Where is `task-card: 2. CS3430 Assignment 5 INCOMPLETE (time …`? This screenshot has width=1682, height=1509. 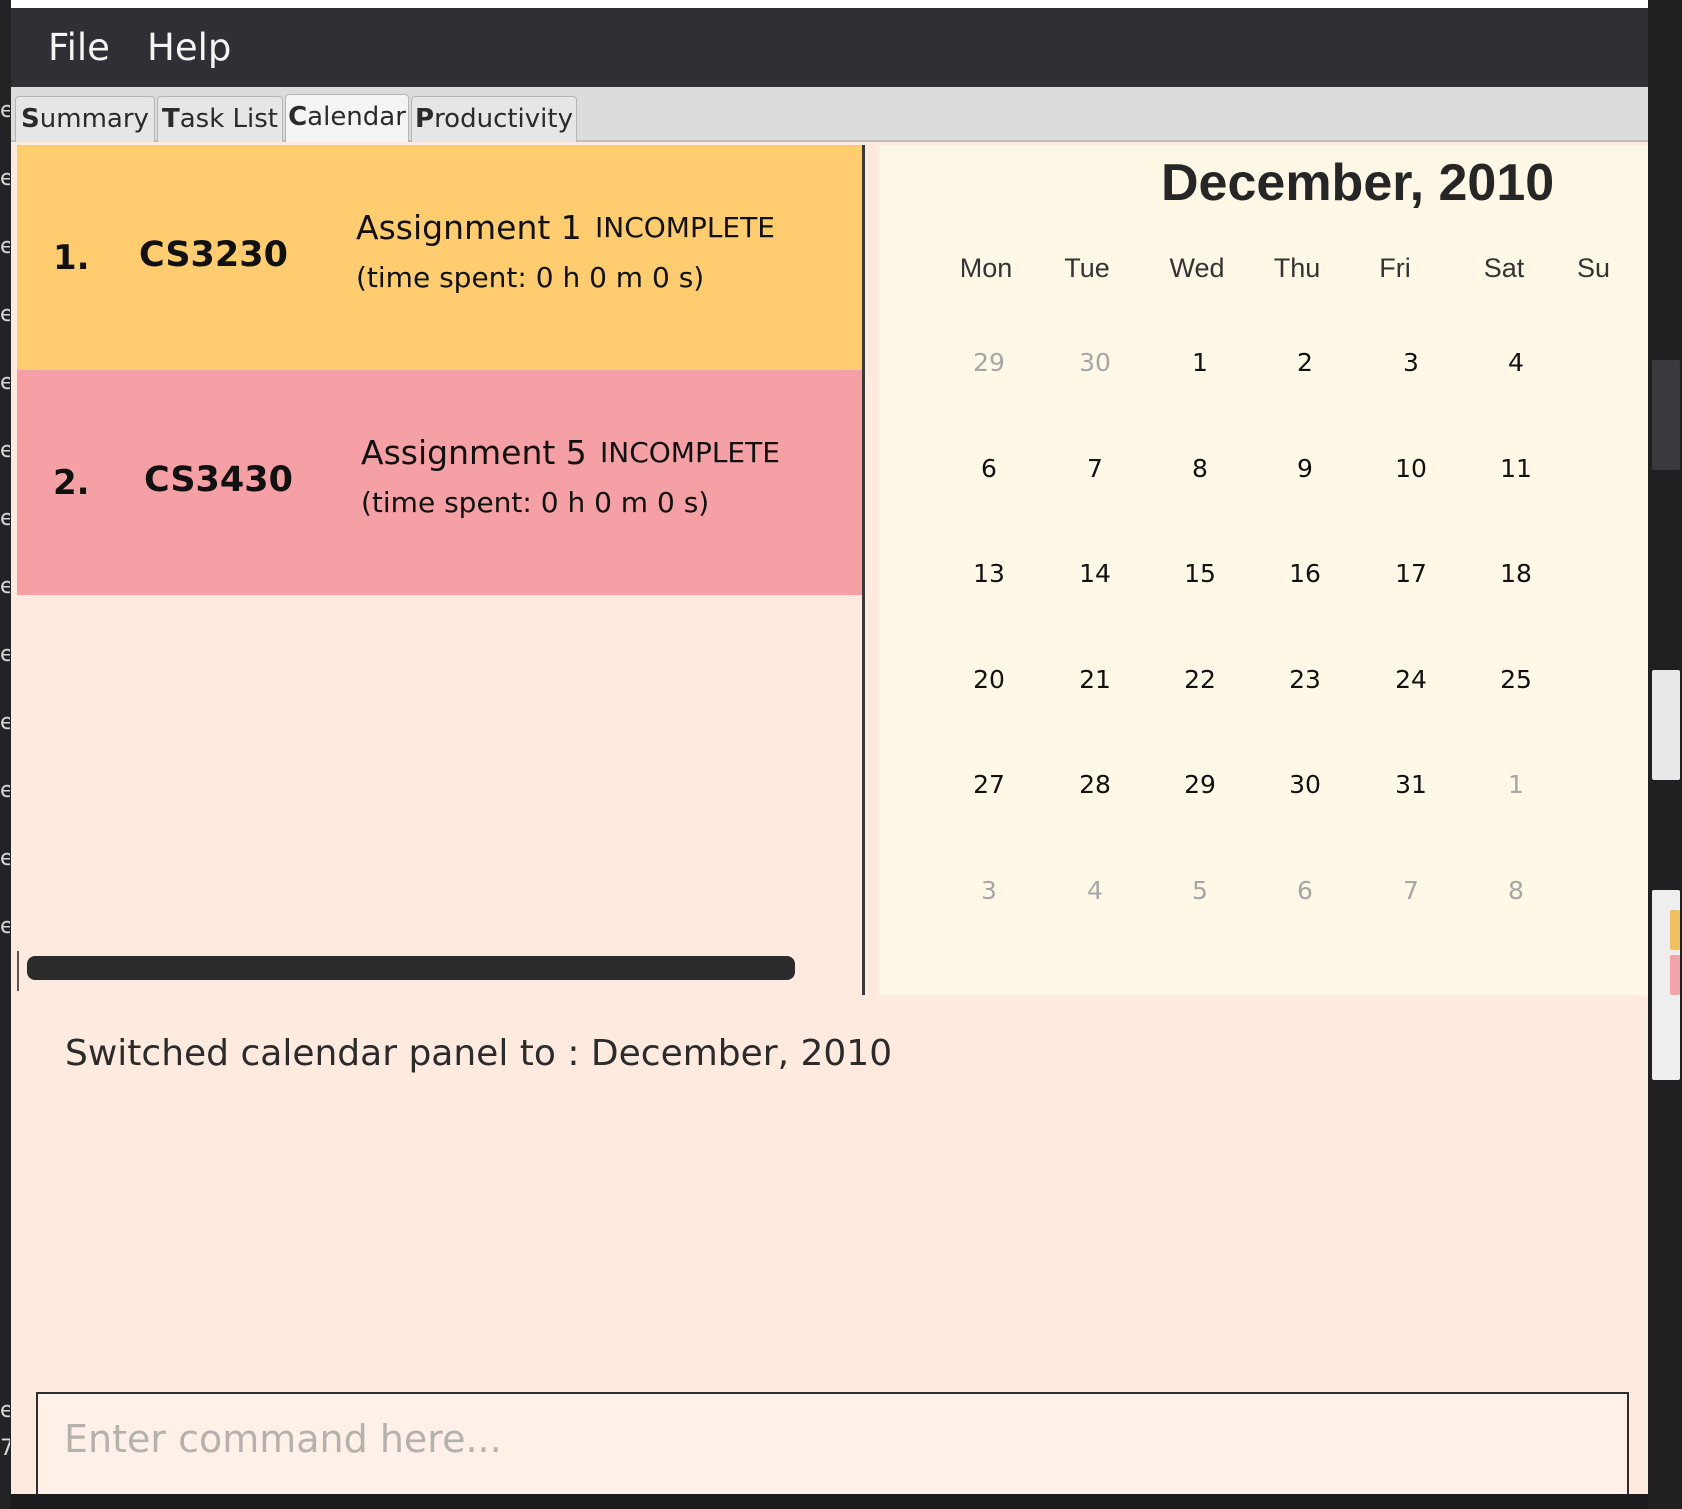
task-card: 2. CS3430 Assignment 5 INCOMPLETE (time … is located at coordinates (439, 482).